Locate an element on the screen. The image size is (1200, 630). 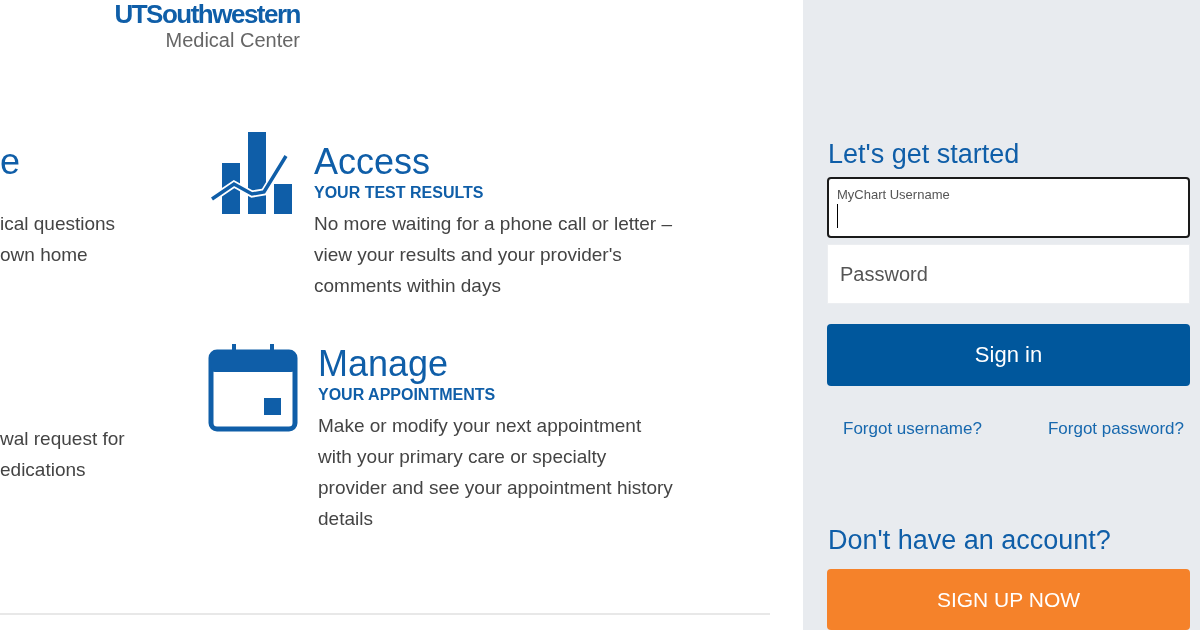
feature-subtitle: YOUR TEST RESULTS is located at coordinates (399, 193).